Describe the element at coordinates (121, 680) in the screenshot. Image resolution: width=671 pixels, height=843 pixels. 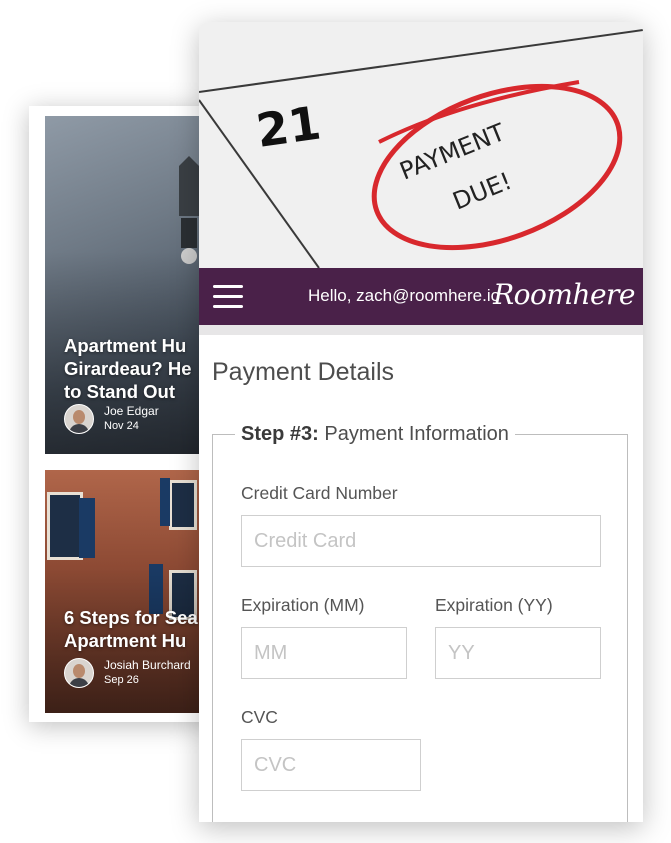
I see `post-date: Sep 26` at that location.